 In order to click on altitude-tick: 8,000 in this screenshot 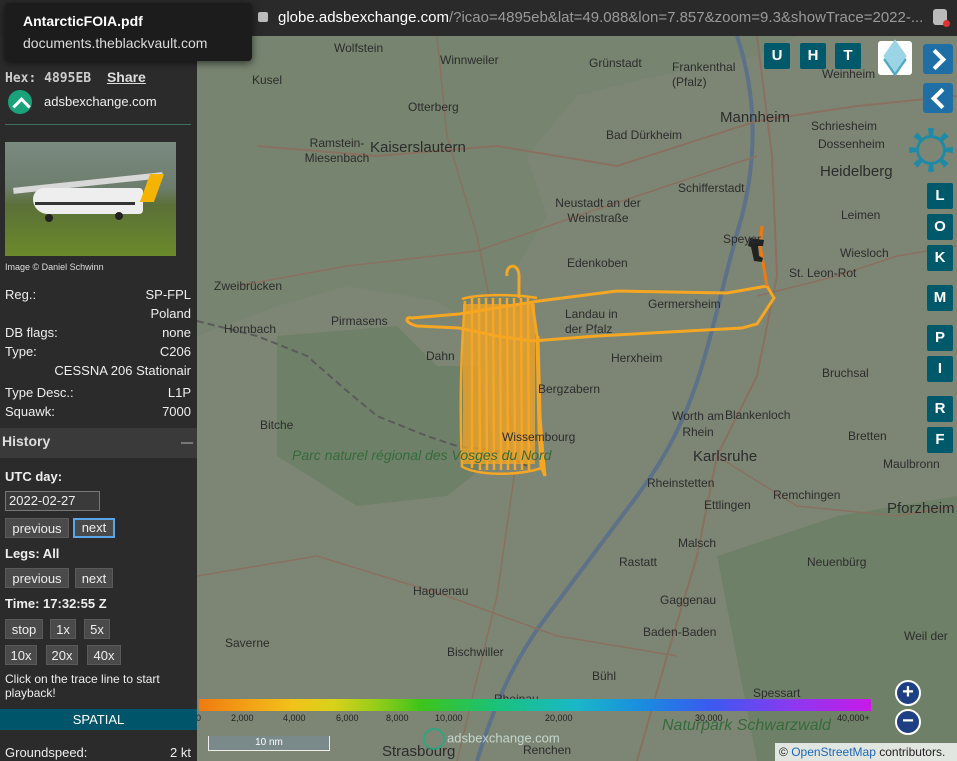, I will do `click(397, 718)`.